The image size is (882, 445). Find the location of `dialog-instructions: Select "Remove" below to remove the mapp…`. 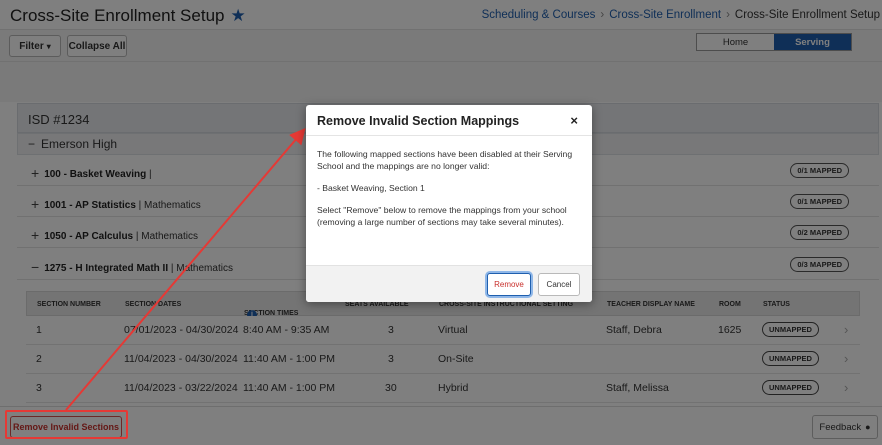

dialog-instructions: Select "Remove" below to remove the mapp… is located at coordinates (442, 216).